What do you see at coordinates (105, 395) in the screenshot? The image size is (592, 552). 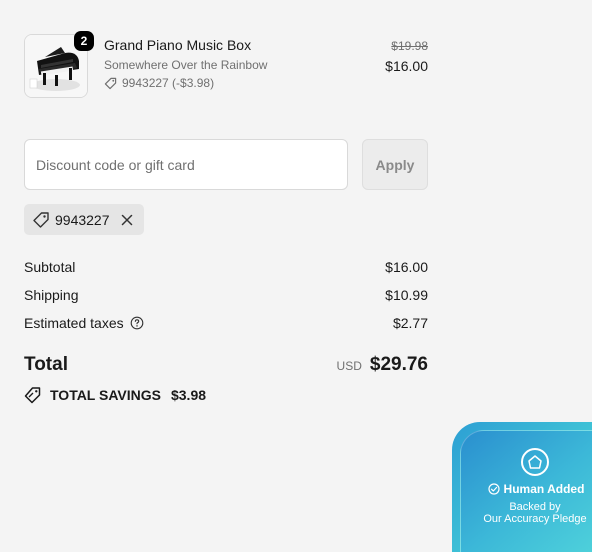 I see `savings-label: TOTAL SAVINGS` at bounding box center [105, 395].